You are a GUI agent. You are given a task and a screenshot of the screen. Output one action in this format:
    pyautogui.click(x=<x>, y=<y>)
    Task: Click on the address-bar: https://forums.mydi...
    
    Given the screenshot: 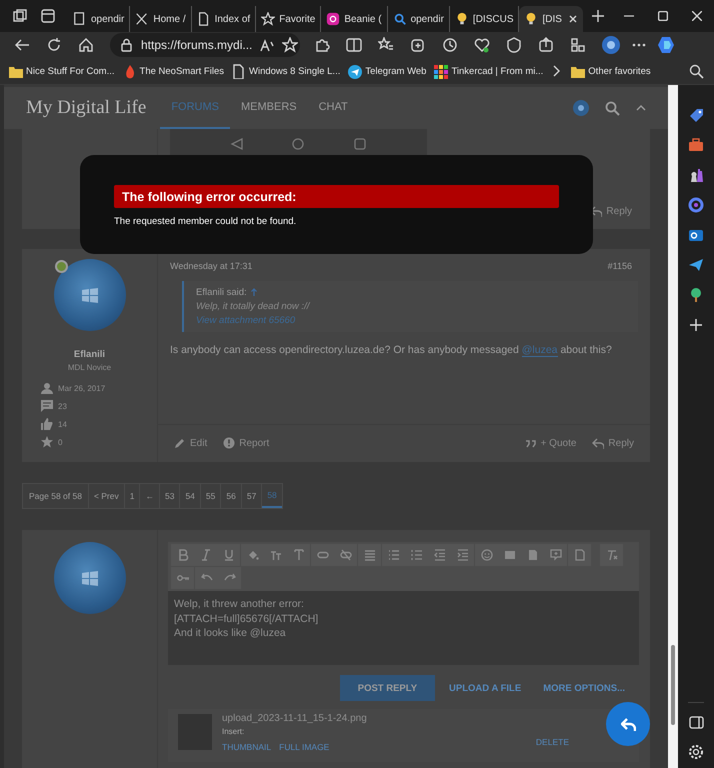 What is the action you would take?
    pyautogui.click(x=205, y=45)
    